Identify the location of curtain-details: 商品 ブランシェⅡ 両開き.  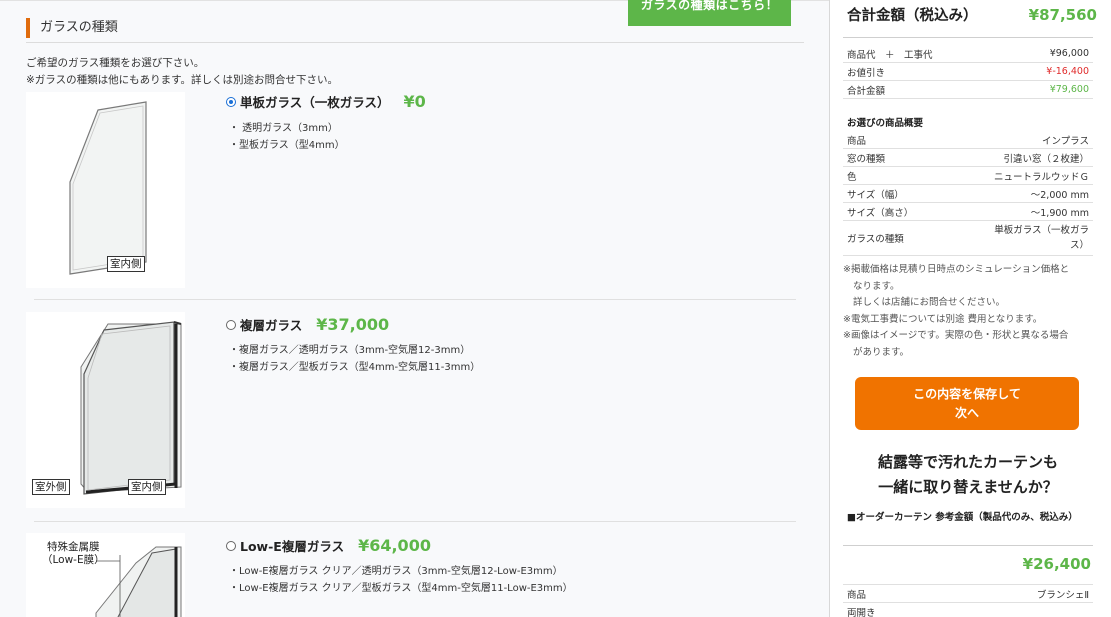
(968, 600).